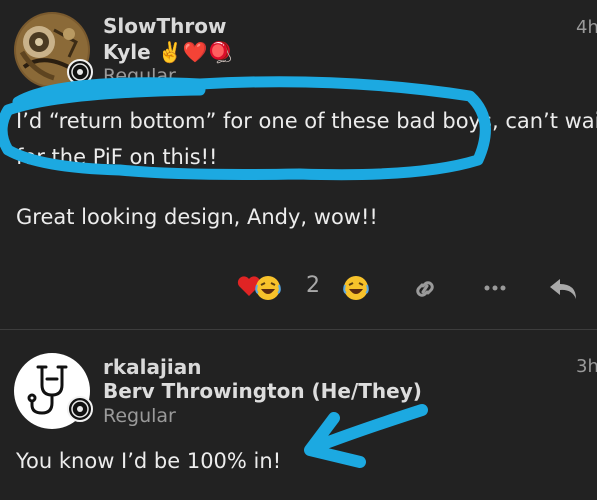  I want to click on full-name: Berv Throwington (He/They), so click(262, 391).